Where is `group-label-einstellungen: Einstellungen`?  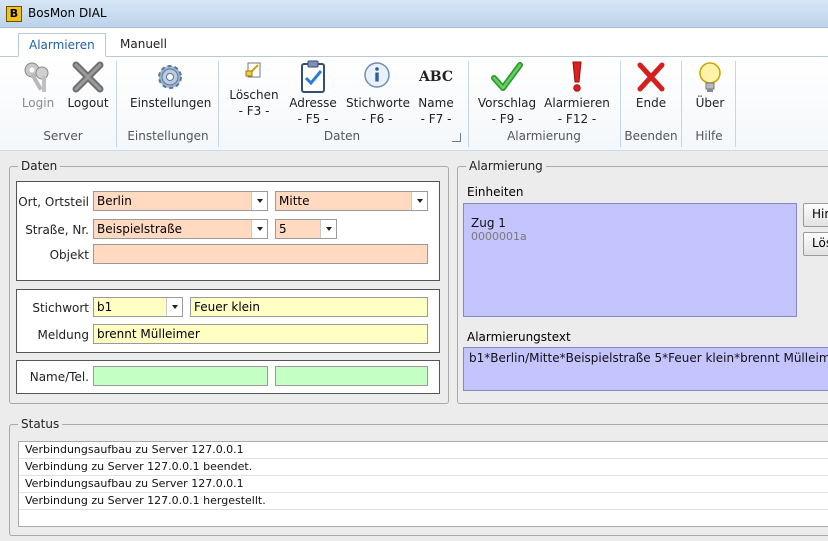 group-label-einstellungen: Einstellungen is located at coordinates (168, 136).